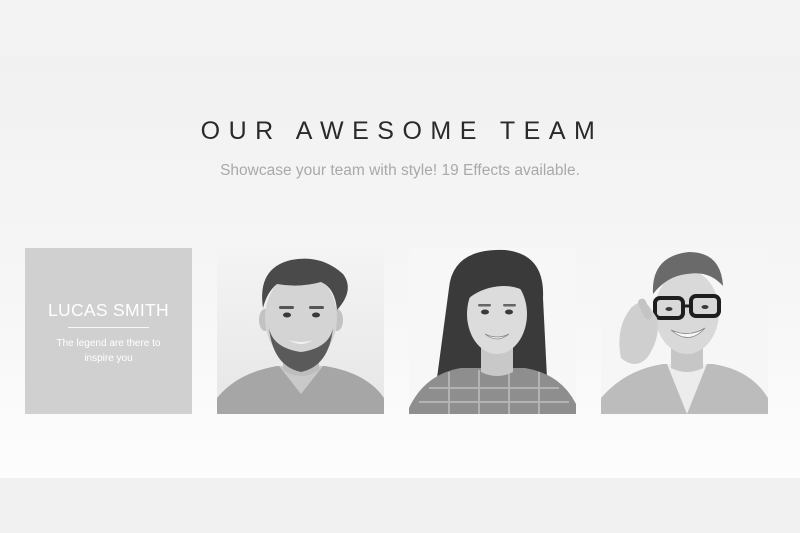 The width and height of the screenshot is (800, 533). Describe the element at coordinates (400, 27) in the screenshot. I see `top-band` at that location.